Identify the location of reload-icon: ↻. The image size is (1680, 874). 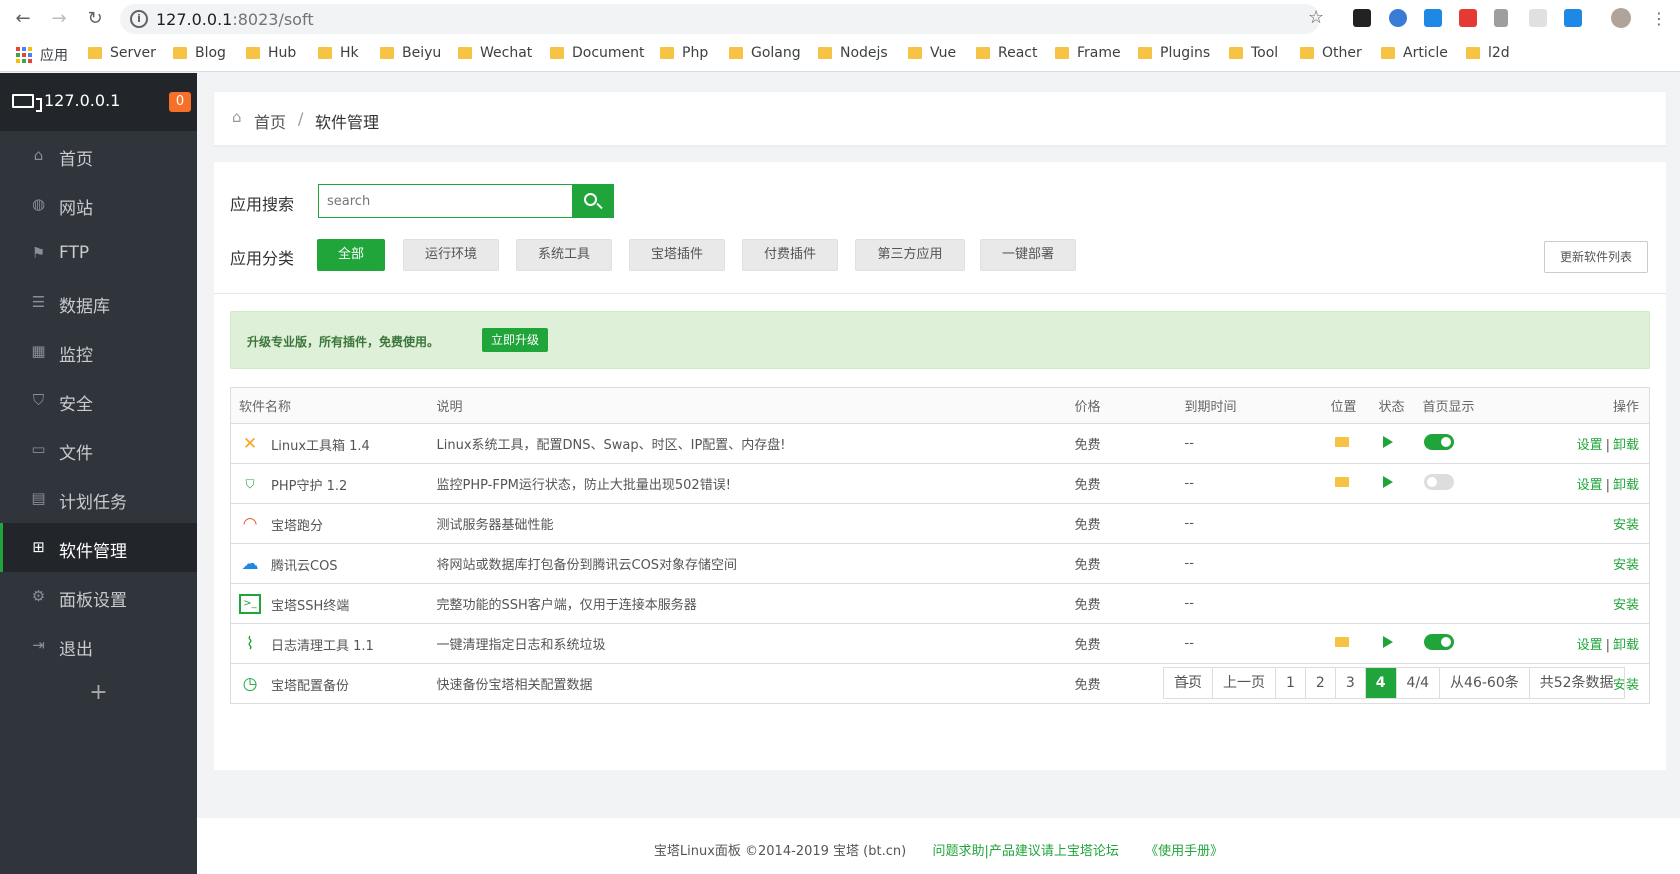
(95, 19).